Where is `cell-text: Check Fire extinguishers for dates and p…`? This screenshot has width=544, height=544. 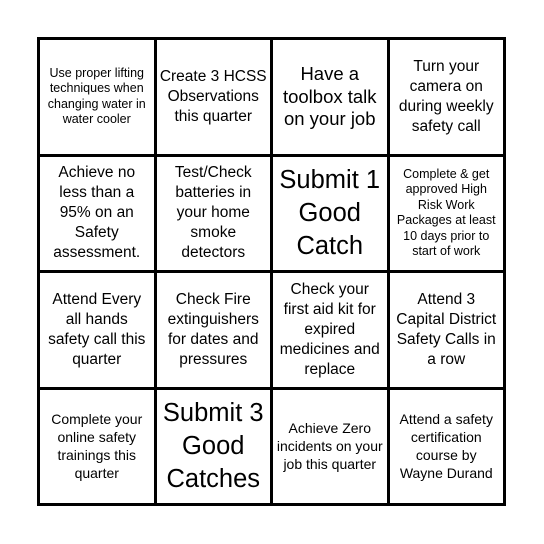 cell-text: Check Fire extinguishers for dates and p… is located at coordinates (213, 329).